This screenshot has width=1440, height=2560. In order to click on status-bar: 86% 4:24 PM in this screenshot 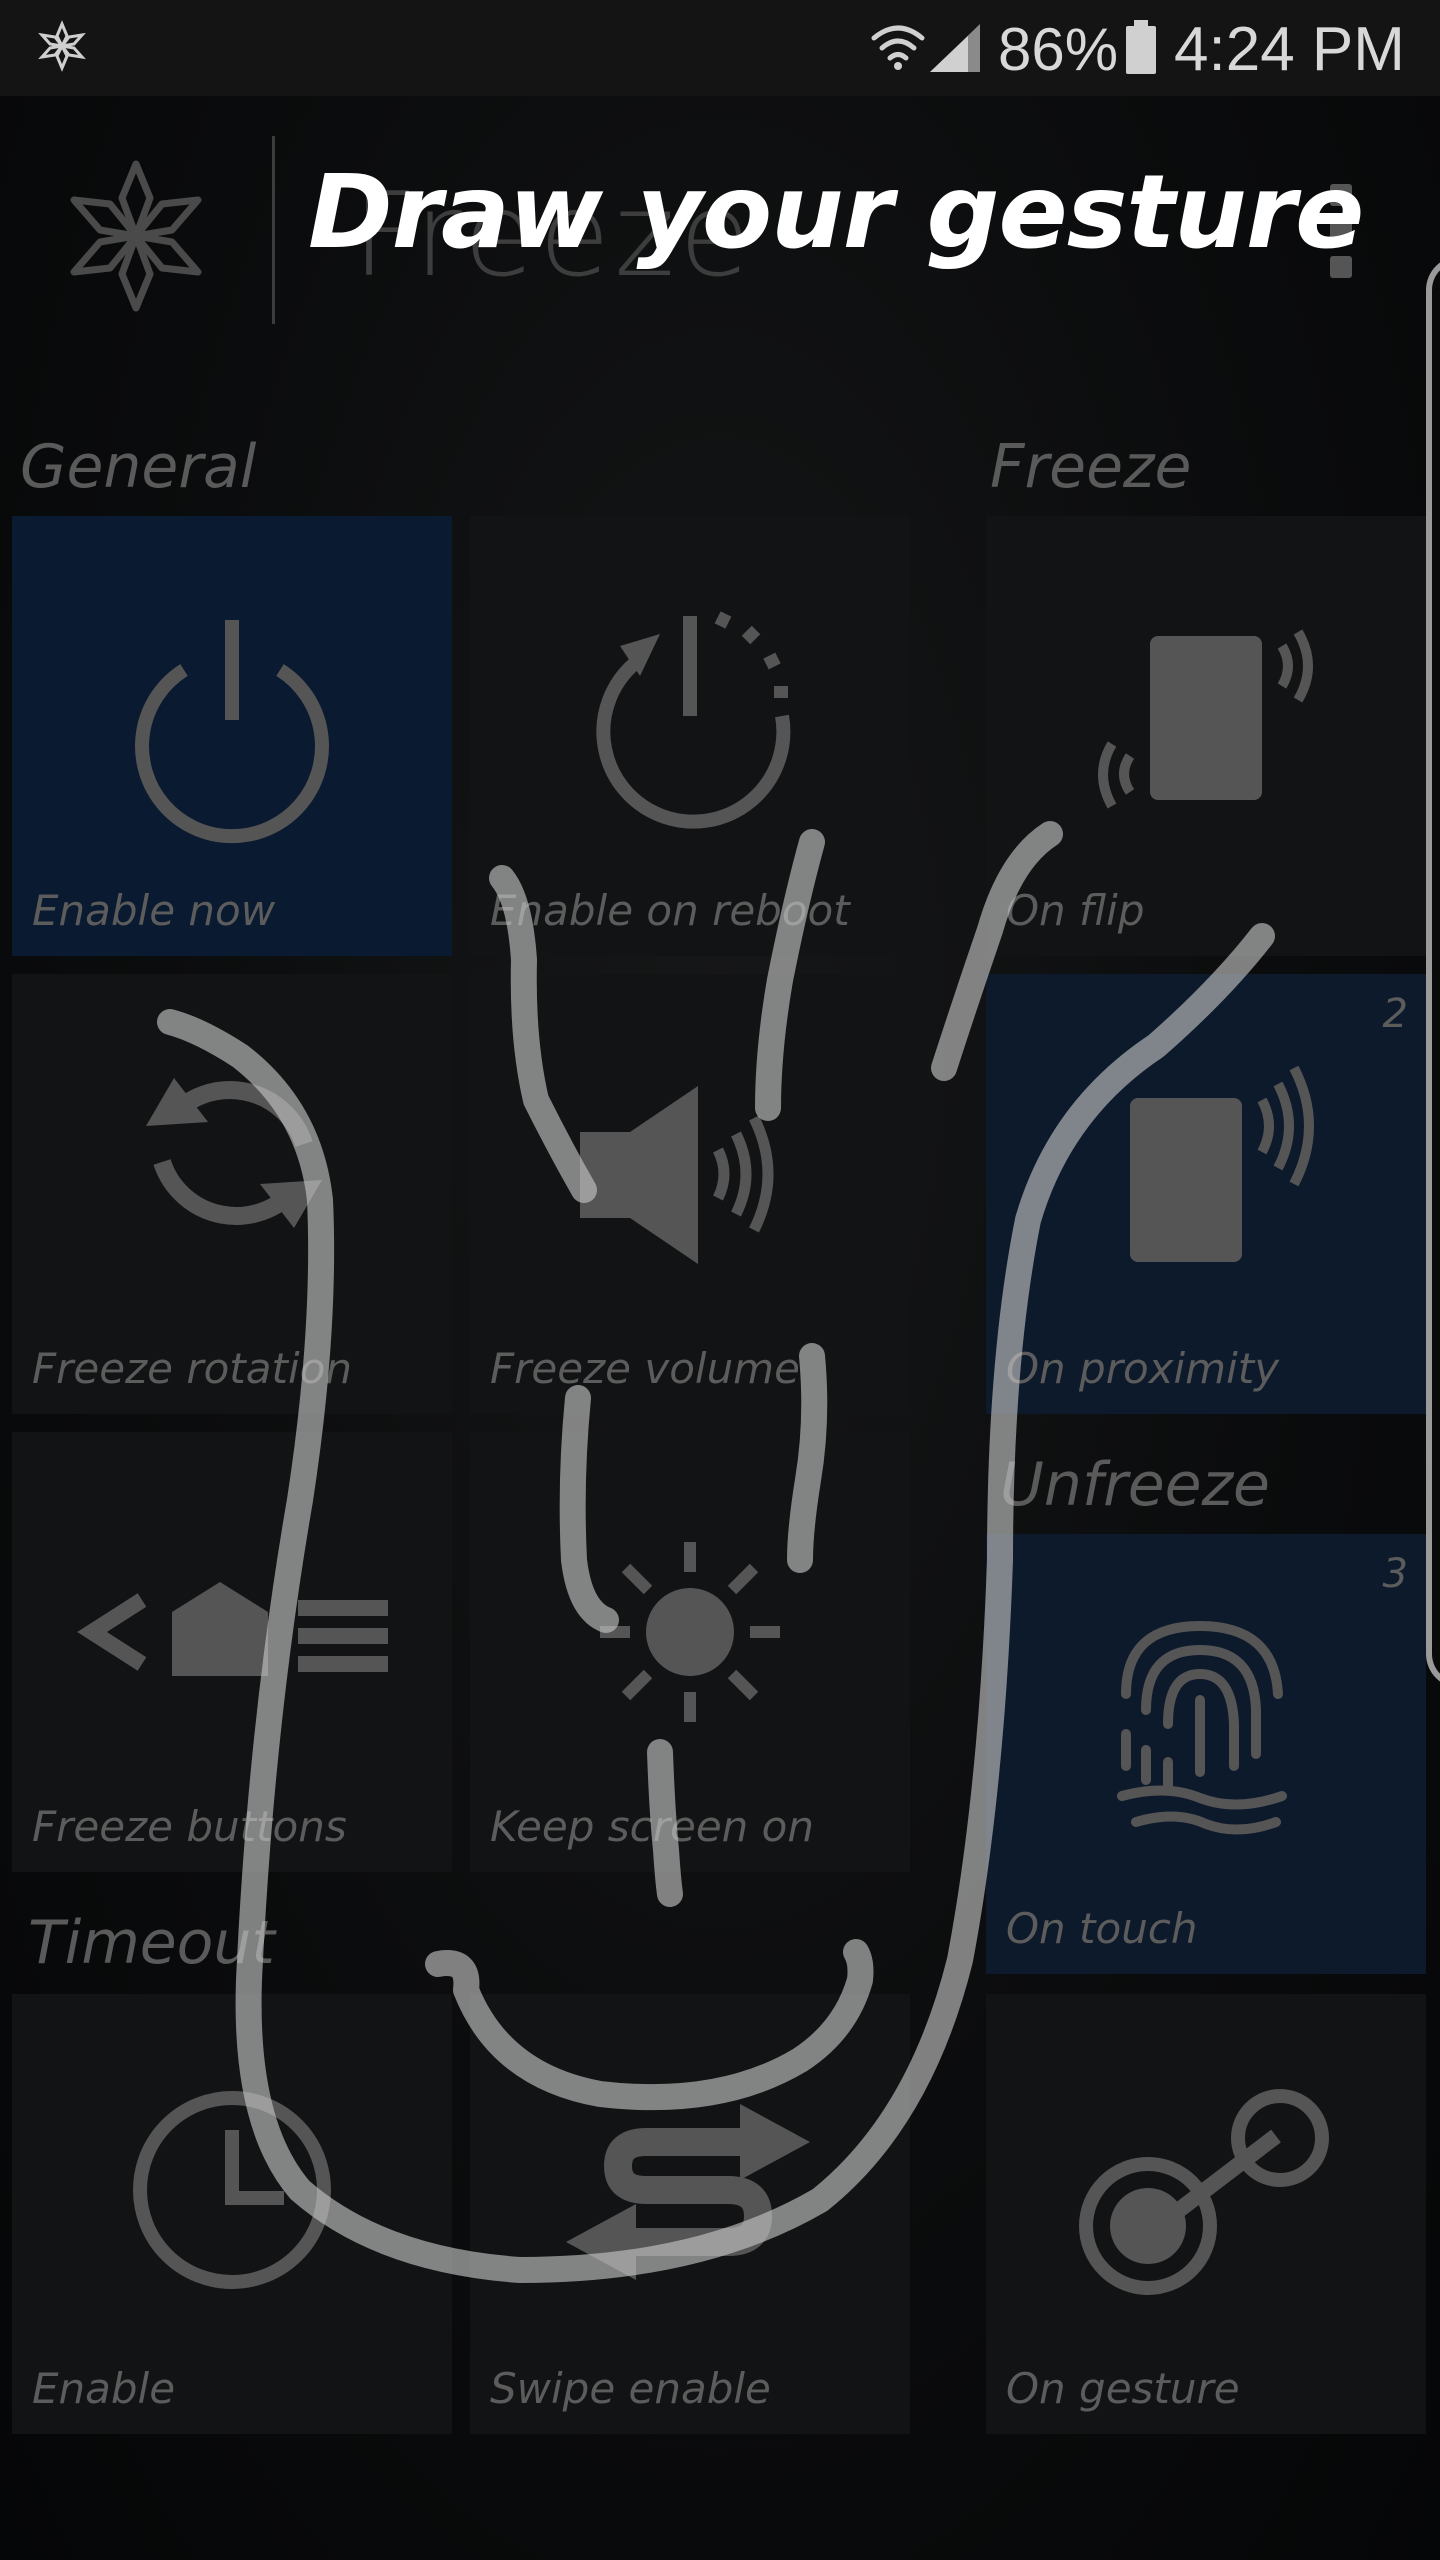, I will do `click(720, 48)`.